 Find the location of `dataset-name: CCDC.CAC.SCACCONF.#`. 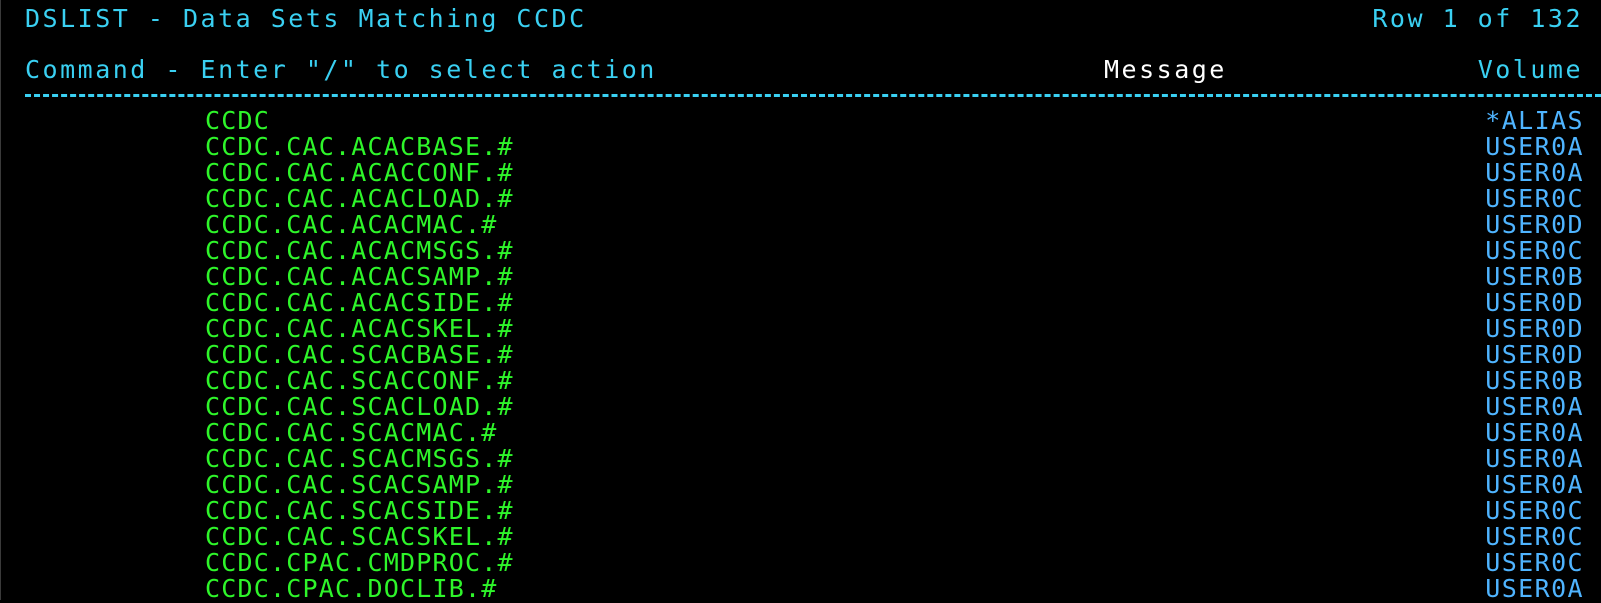

dataset-name: CCDC.CAC.SCACCONF.# is located at coordinates (359, 381).